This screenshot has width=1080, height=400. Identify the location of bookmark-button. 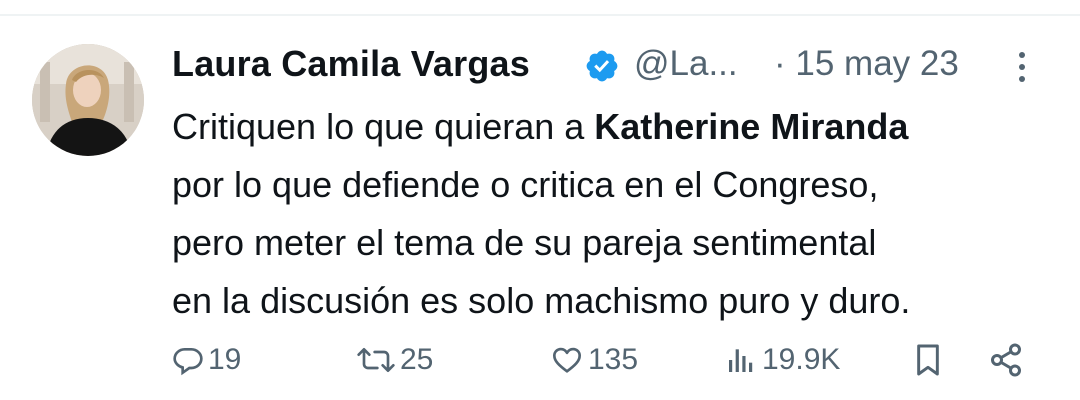
(928, 360).